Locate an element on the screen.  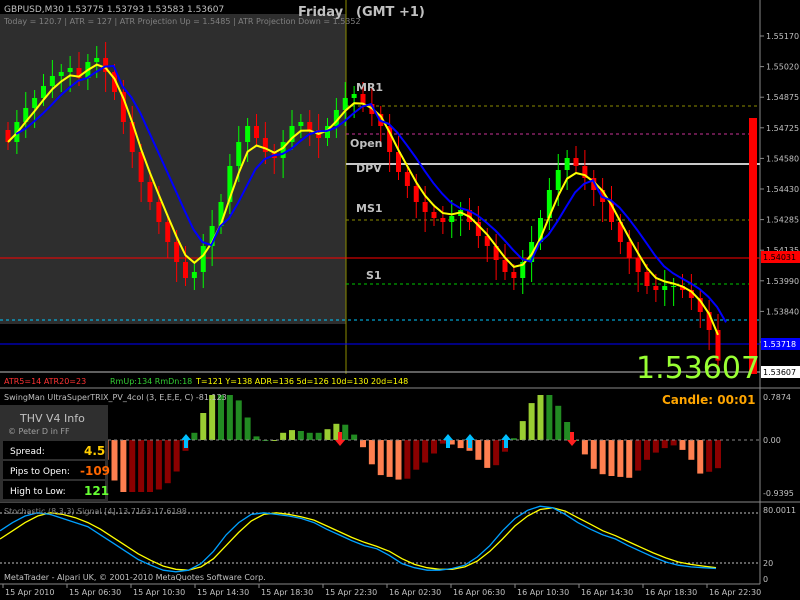
time-tick-label: 15 Apr 22:30 is located at coordinates (351, 592).